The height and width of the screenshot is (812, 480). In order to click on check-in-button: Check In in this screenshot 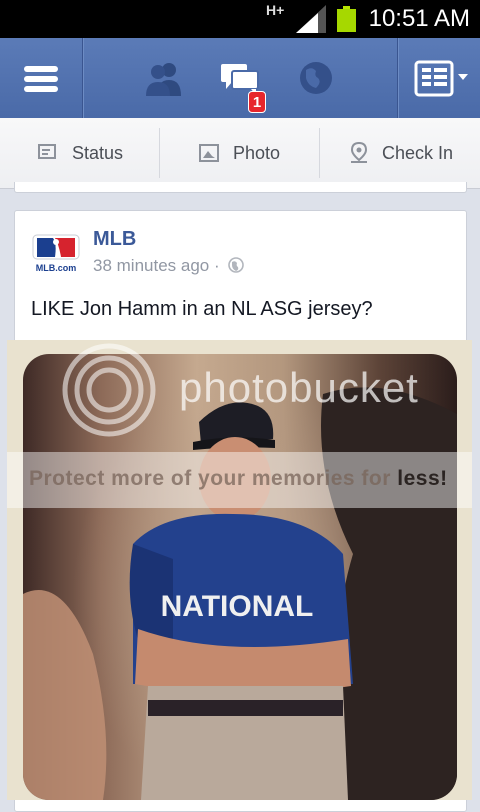, I will do `click(401, 153)`.